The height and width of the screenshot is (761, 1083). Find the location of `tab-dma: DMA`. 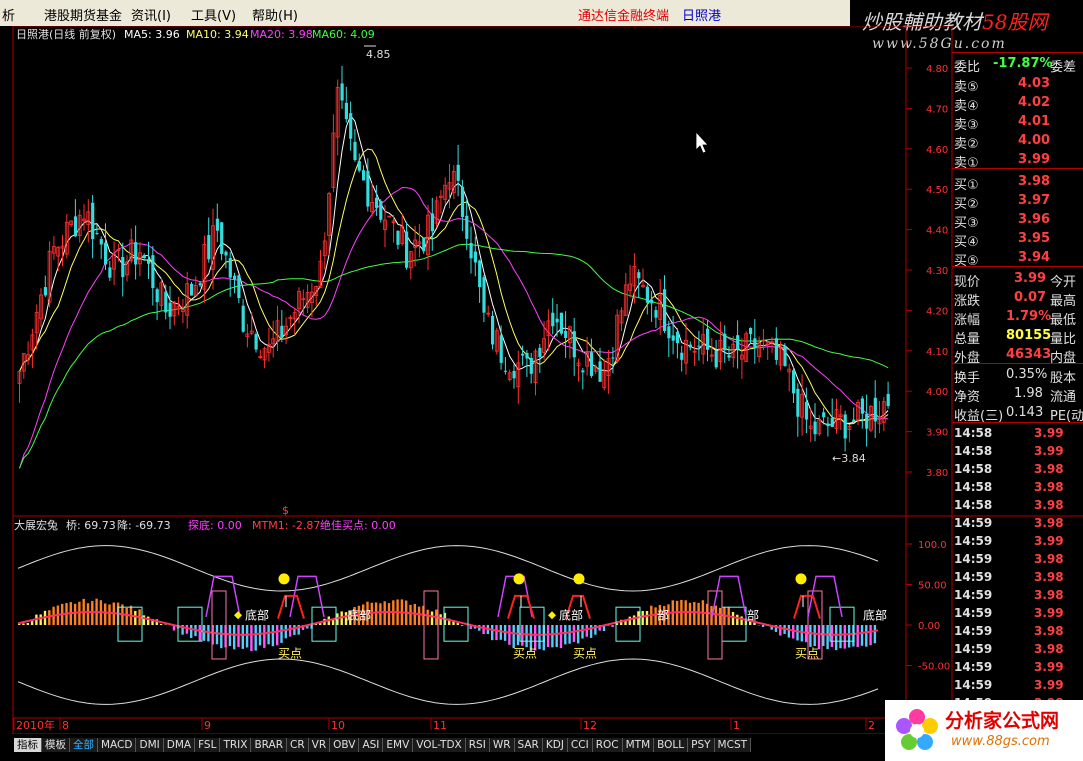

tab-dma: DMA is located at coordinates (179, 745).